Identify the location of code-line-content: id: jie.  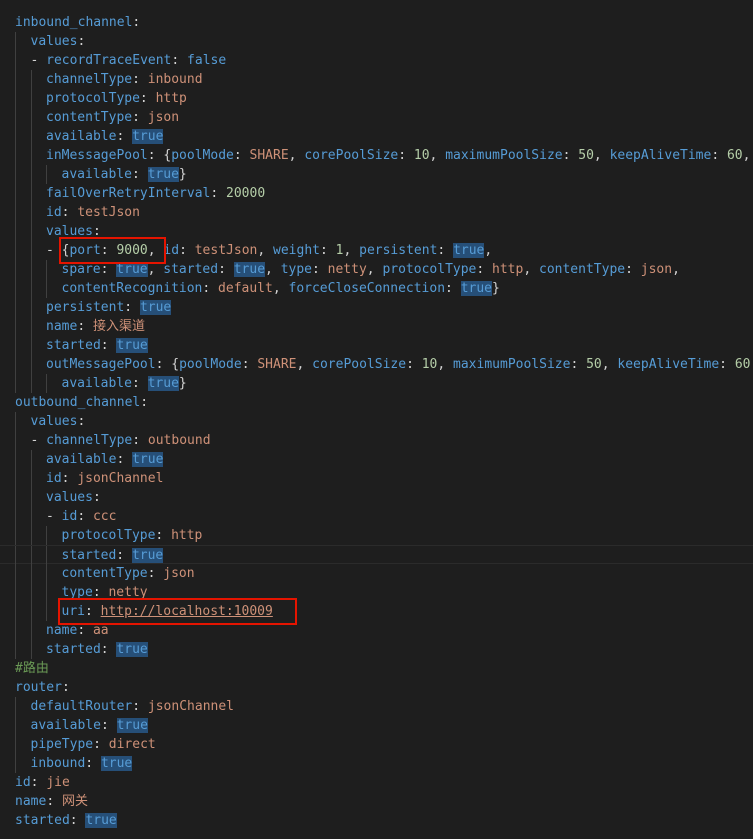
(42, 782).